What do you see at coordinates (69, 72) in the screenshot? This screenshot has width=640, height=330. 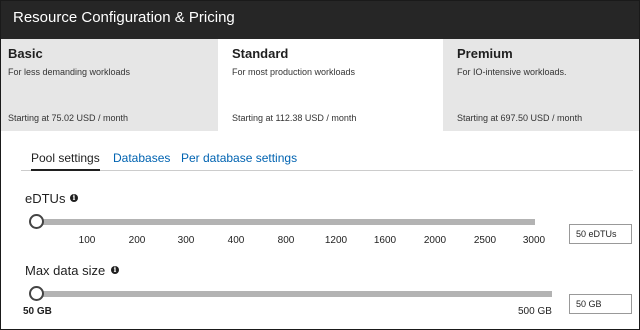 I see `tier-description: For less demanding workloads` at bounding box center [69, 72].